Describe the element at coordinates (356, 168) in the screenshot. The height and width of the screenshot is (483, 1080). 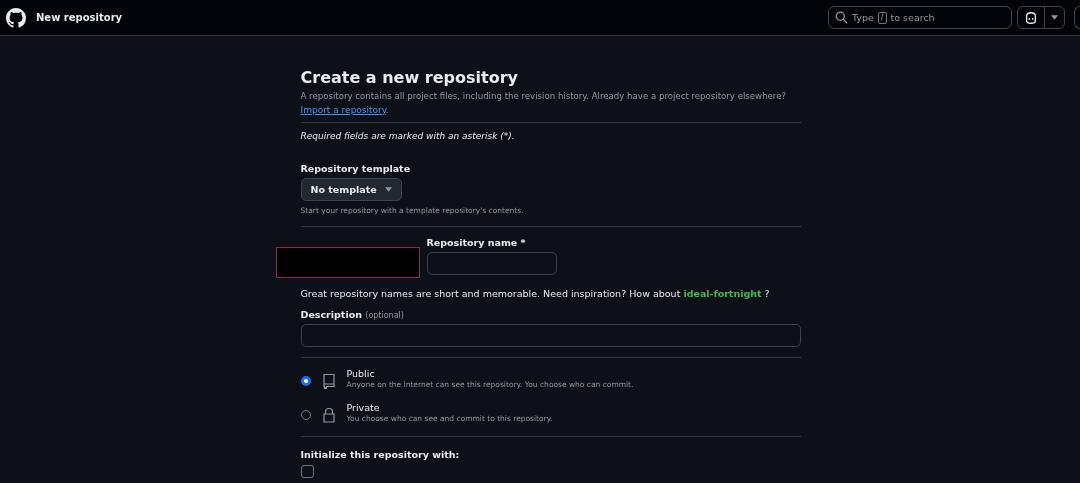
I see `template-label: Repository template` at that location.